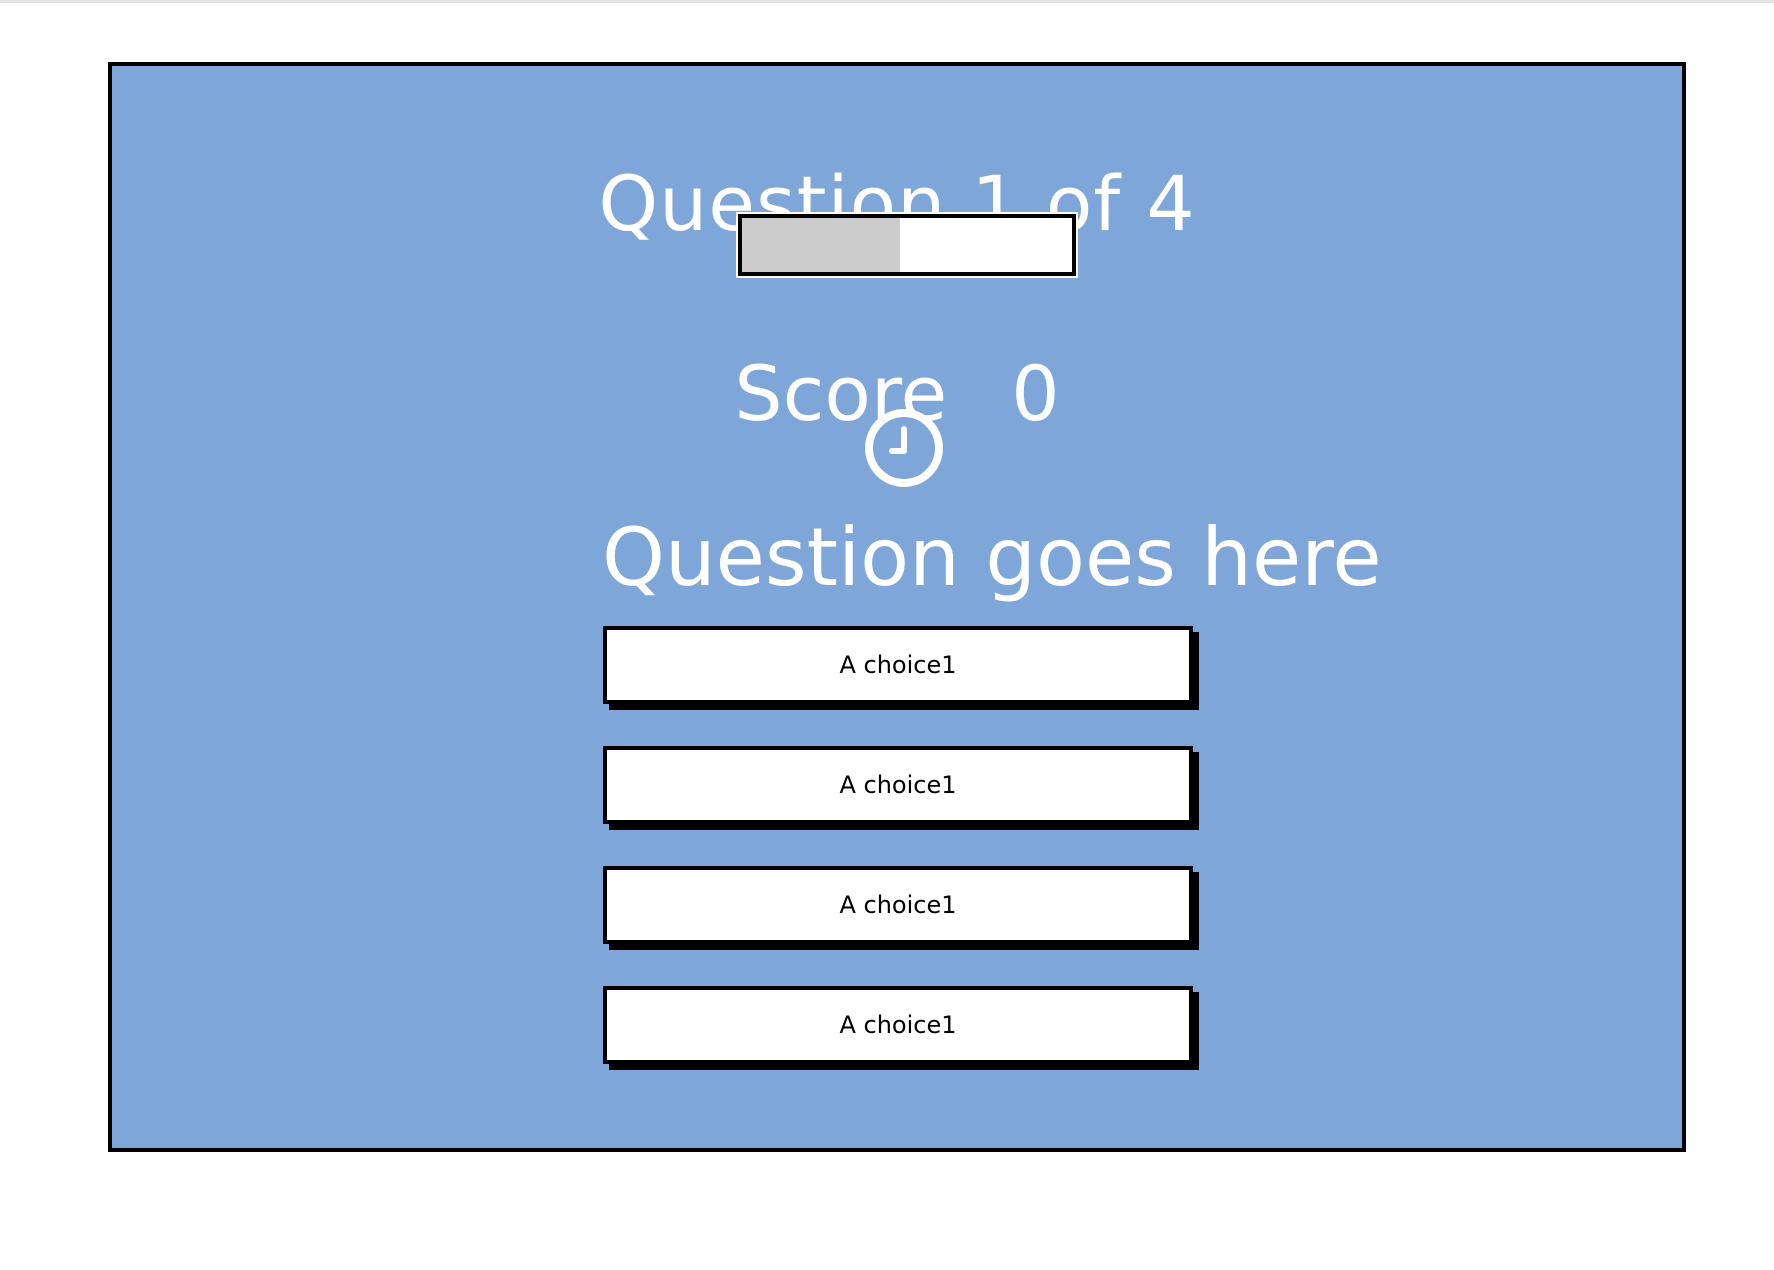 Image resolution: width=1774 pixels, height=1270 pixels. Describe the element at coordinates (887, 1) in the screenshot. I see `top-divider` at that location.